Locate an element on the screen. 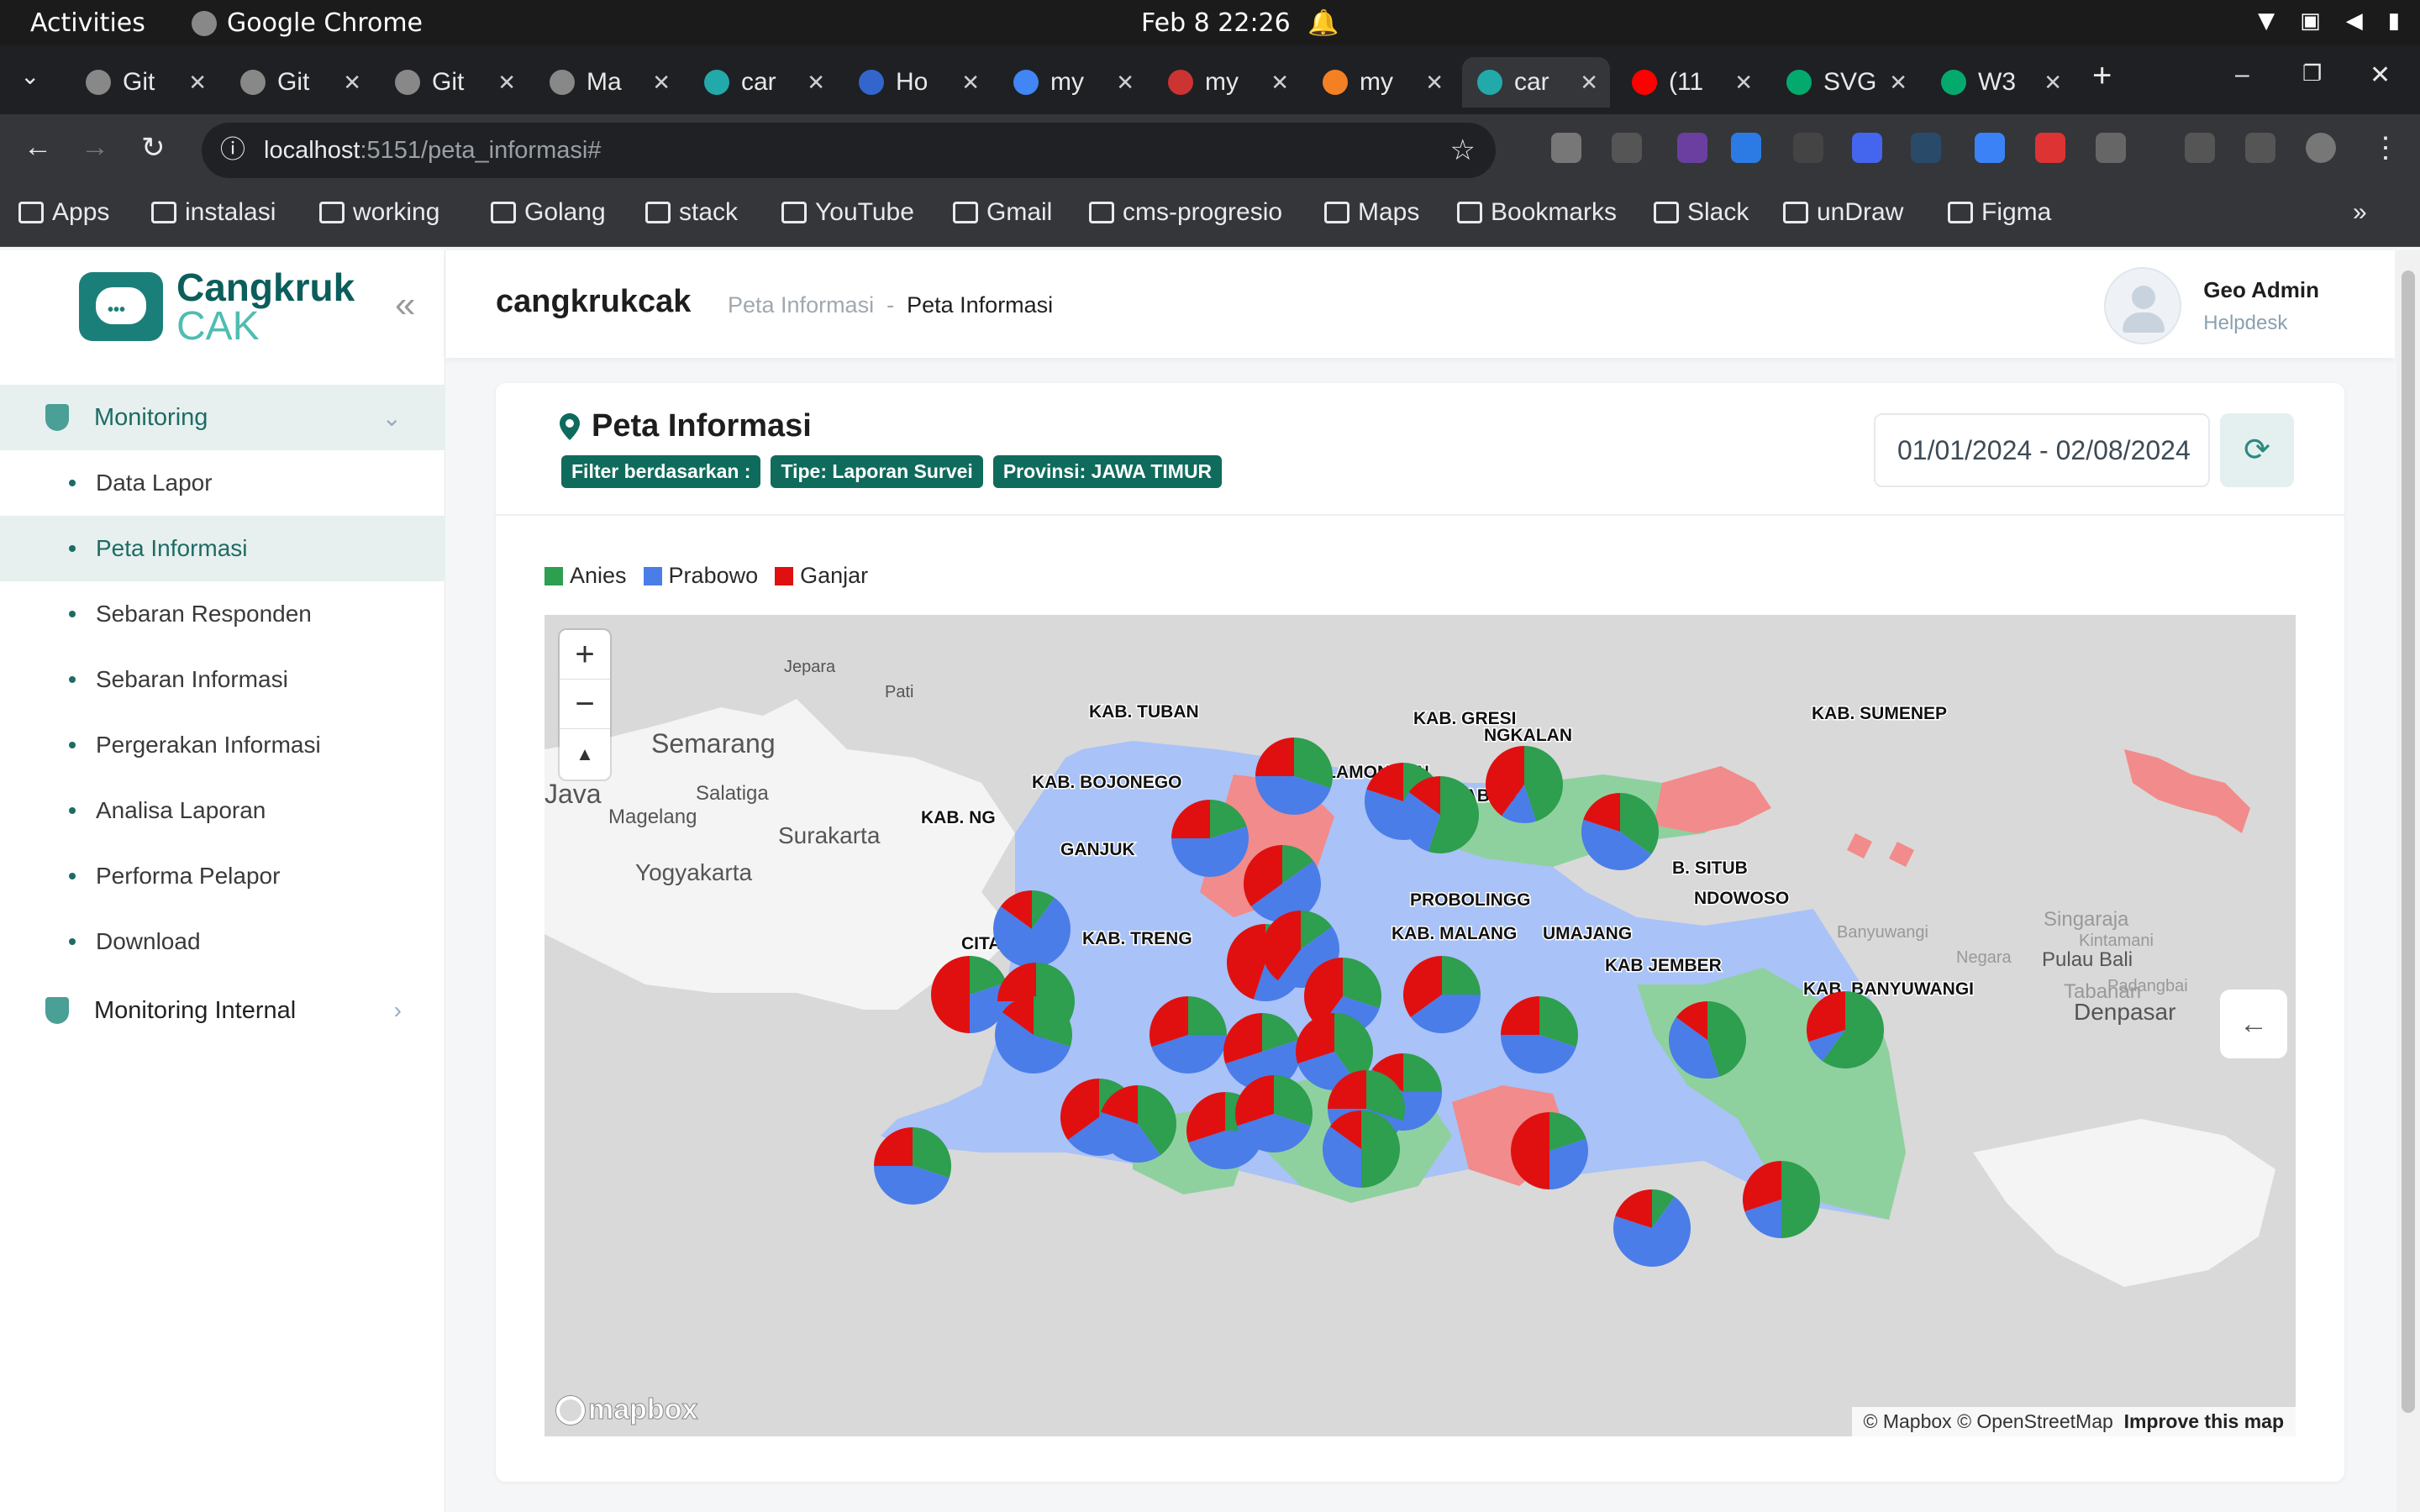 This screenshot has width=2420, height=1512. profile-avatar is located at coordinates (2321, 148).